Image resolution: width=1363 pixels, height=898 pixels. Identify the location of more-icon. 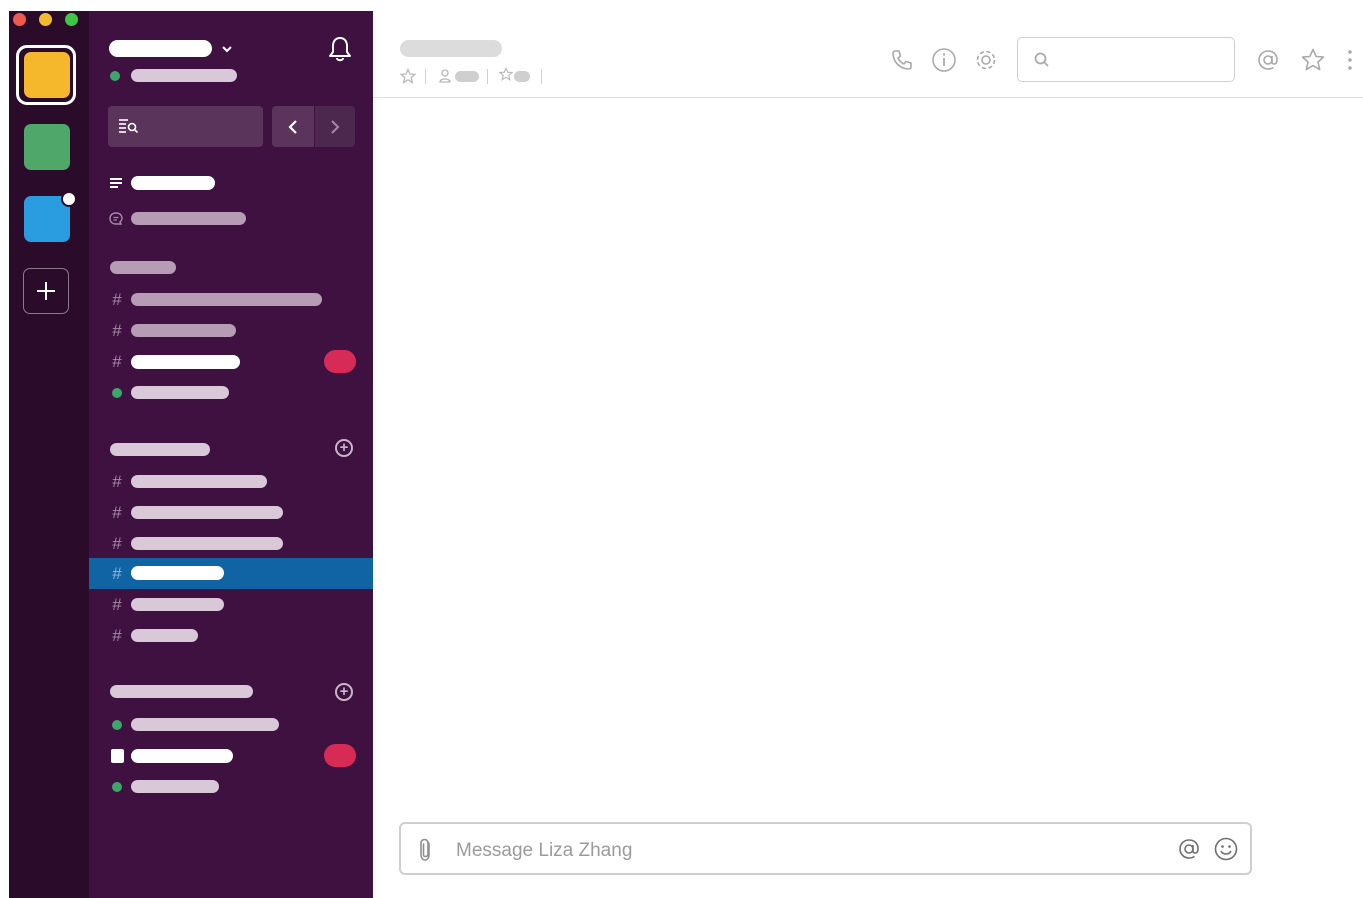
(1350, 60).